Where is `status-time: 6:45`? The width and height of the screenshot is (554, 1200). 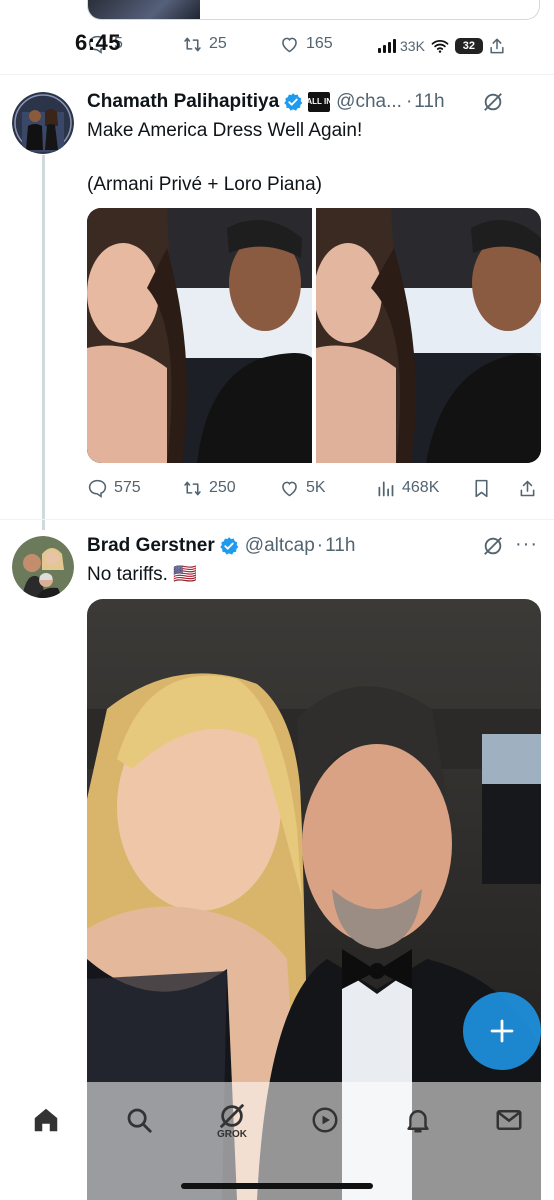
status-time: 6:45 is located at coordinates (98, 42).